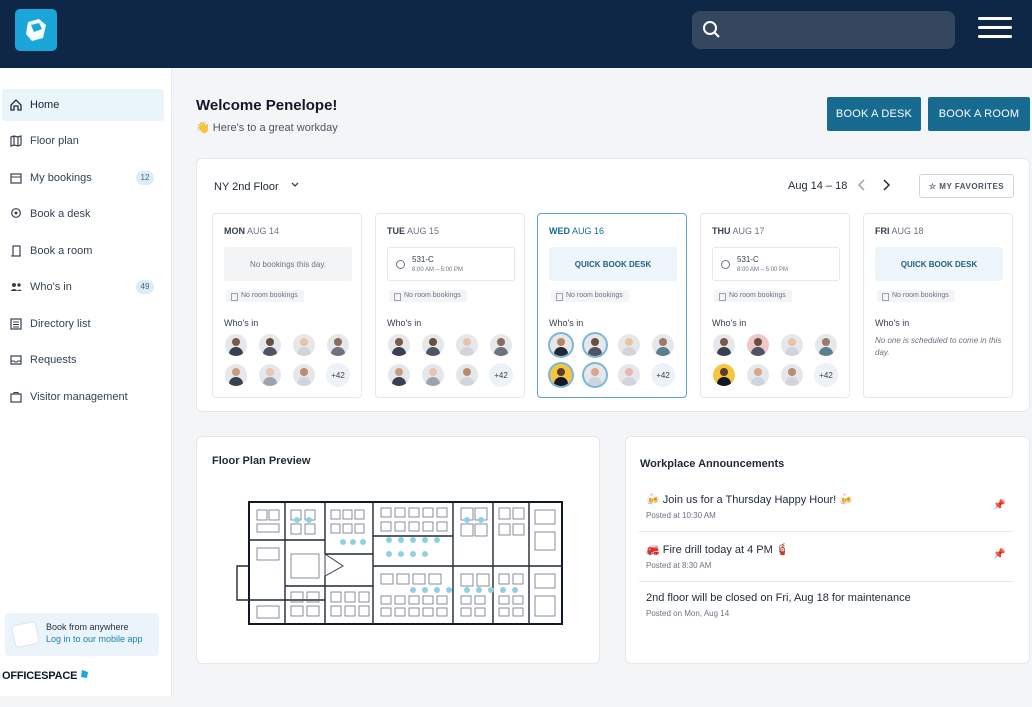 The image size is (1032, 707). What do you see at coordinates (979, 114) in the screenshot?
I see `book-room-button: BOOK A ROOM` at bounding box center [979, 114].